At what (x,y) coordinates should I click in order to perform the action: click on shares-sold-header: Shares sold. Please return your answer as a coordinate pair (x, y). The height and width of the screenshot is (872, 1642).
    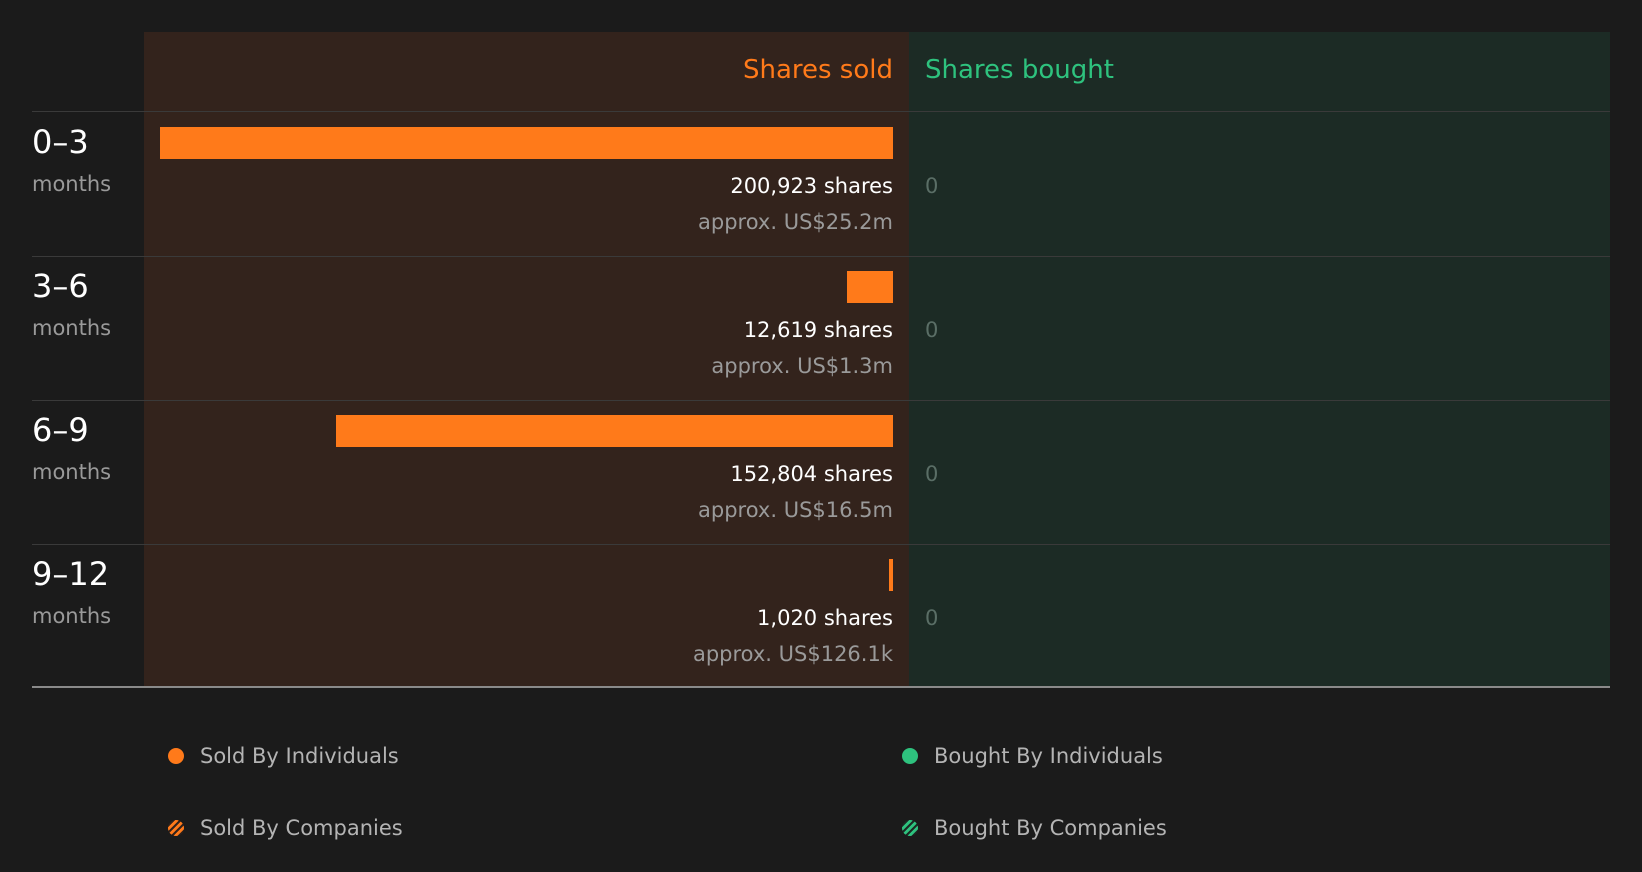
    Looking at the image, I should click on (817, 70).